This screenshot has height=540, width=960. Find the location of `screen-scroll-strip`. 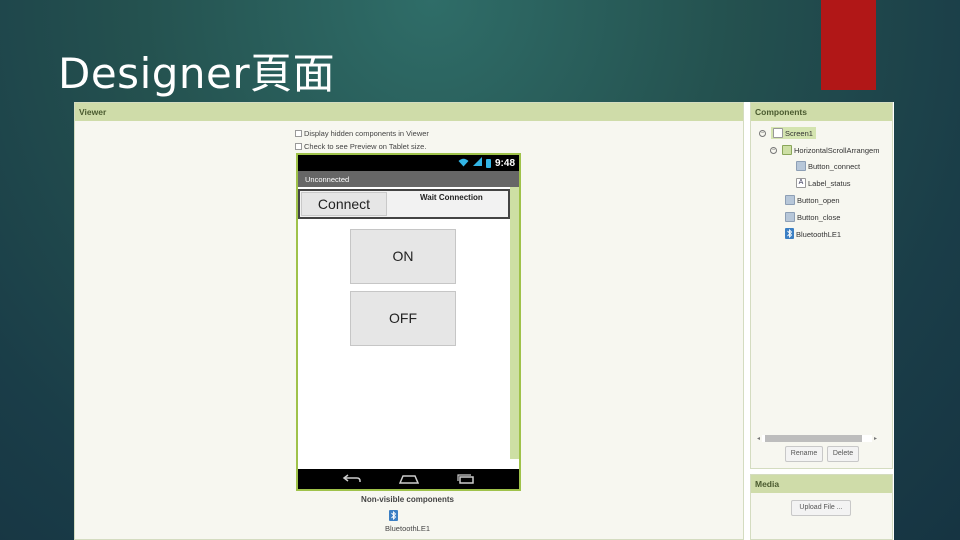

screen-scroll-strip is located at coordinates (514, 323).